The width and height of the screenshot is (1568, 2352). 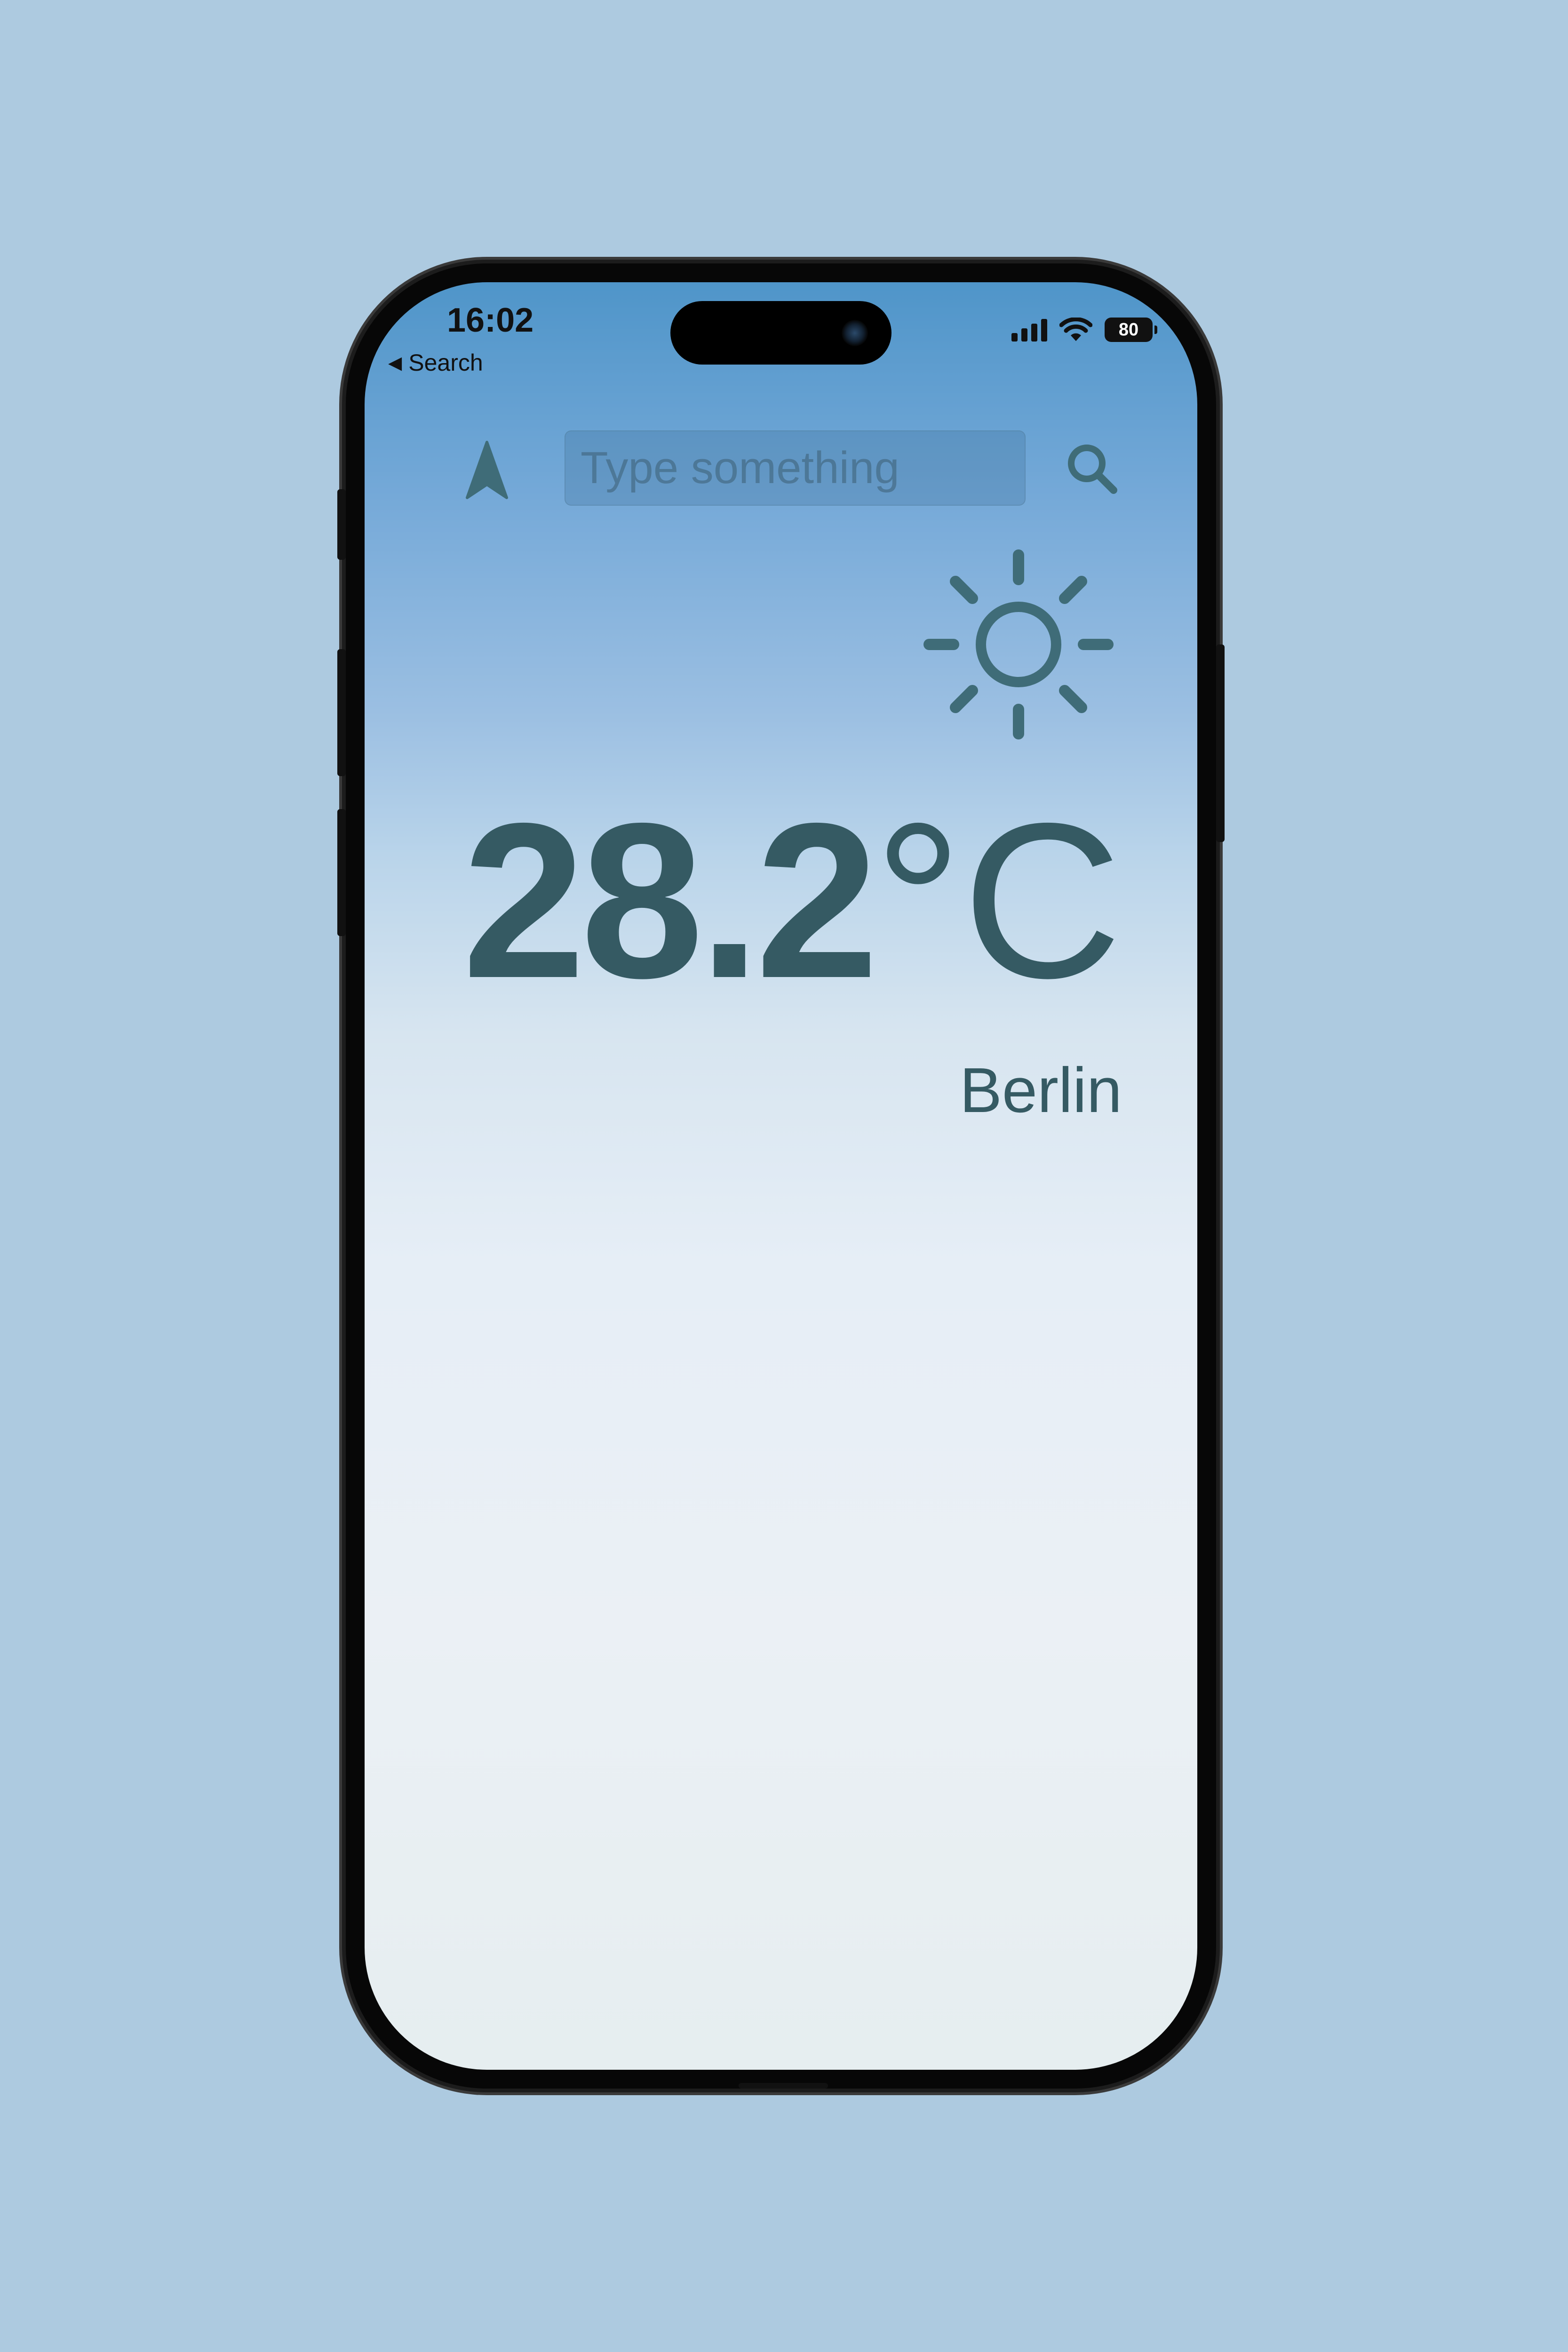 I want to click on cellular-signal-icon, so click(x=1029, y=330).